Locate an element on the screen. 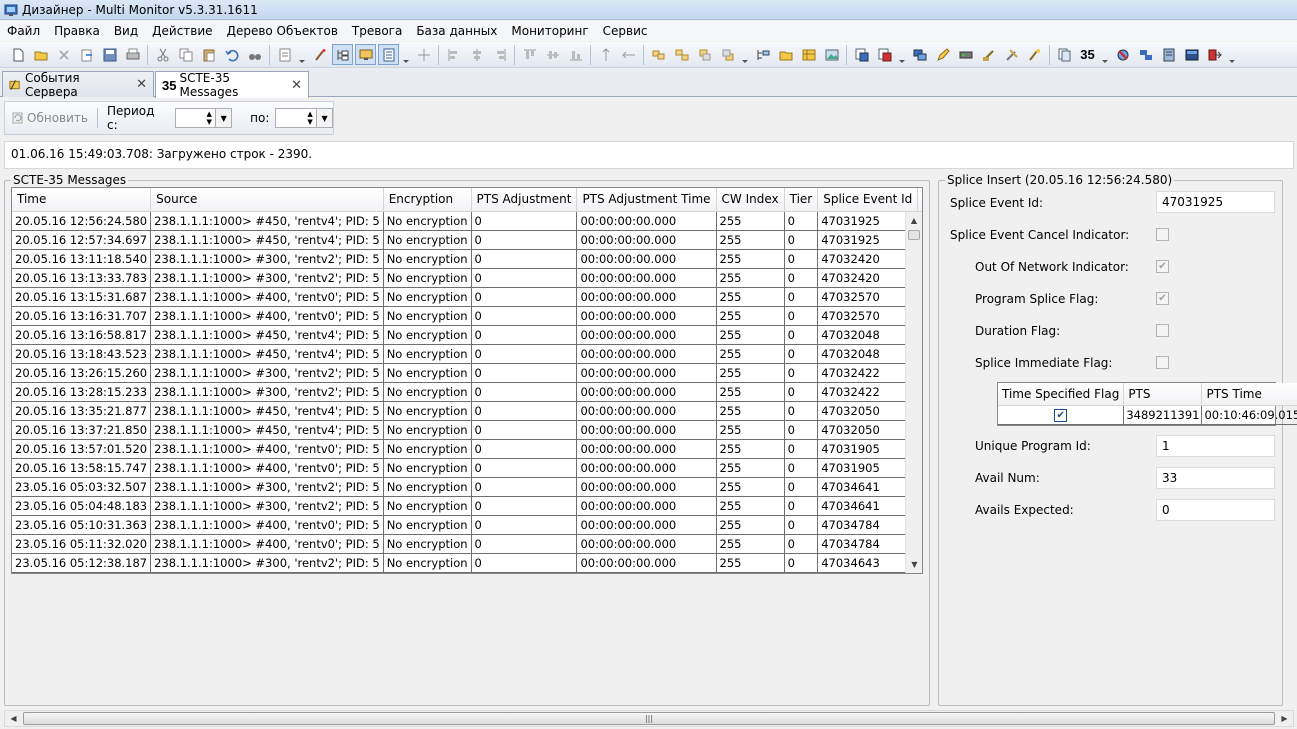 This screenshot has height=729, width=1297. menu-item: База данных is located at coordinates (456, 31).